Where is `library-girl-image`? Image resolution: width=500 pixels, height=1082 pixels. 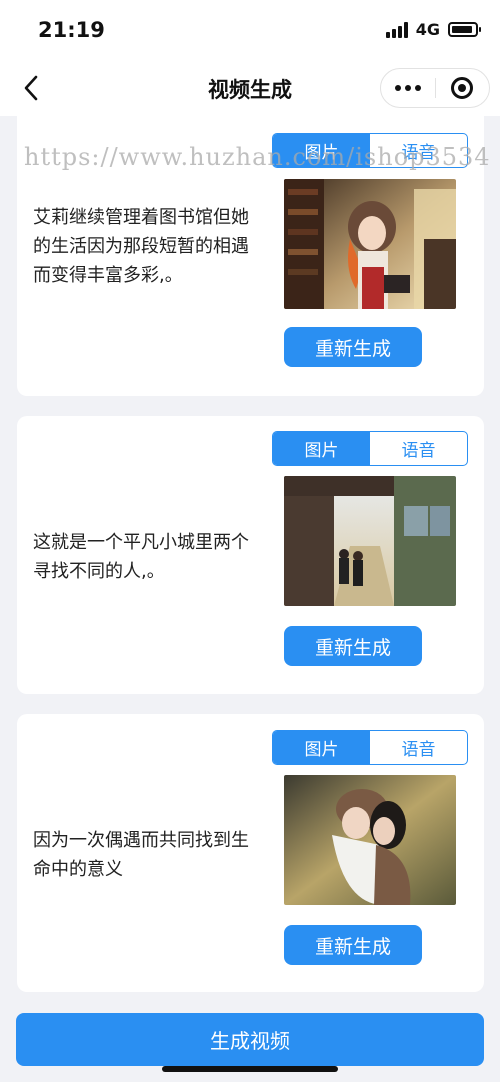
library-girl-image is located at coordinates (370, 244).